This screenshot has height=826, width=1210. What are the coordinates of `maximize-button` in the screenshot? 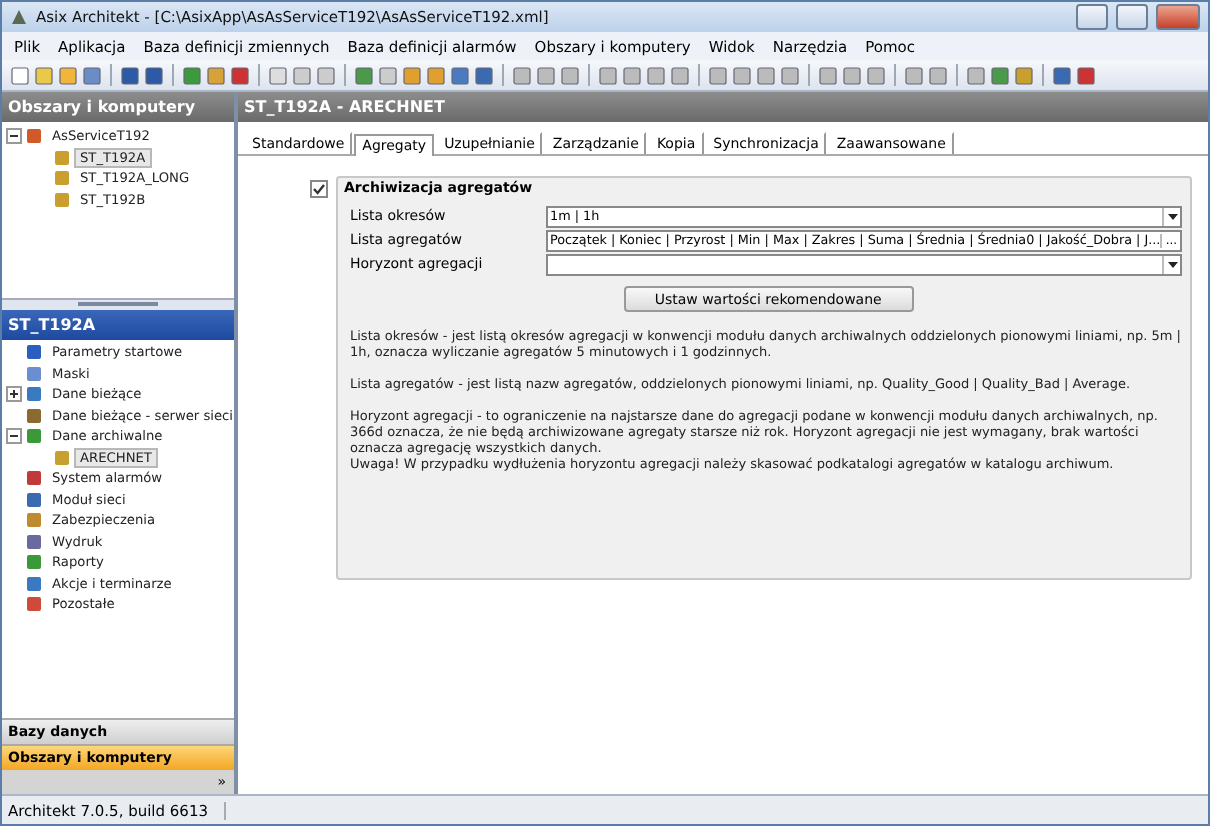 It's located at (1132, 17).